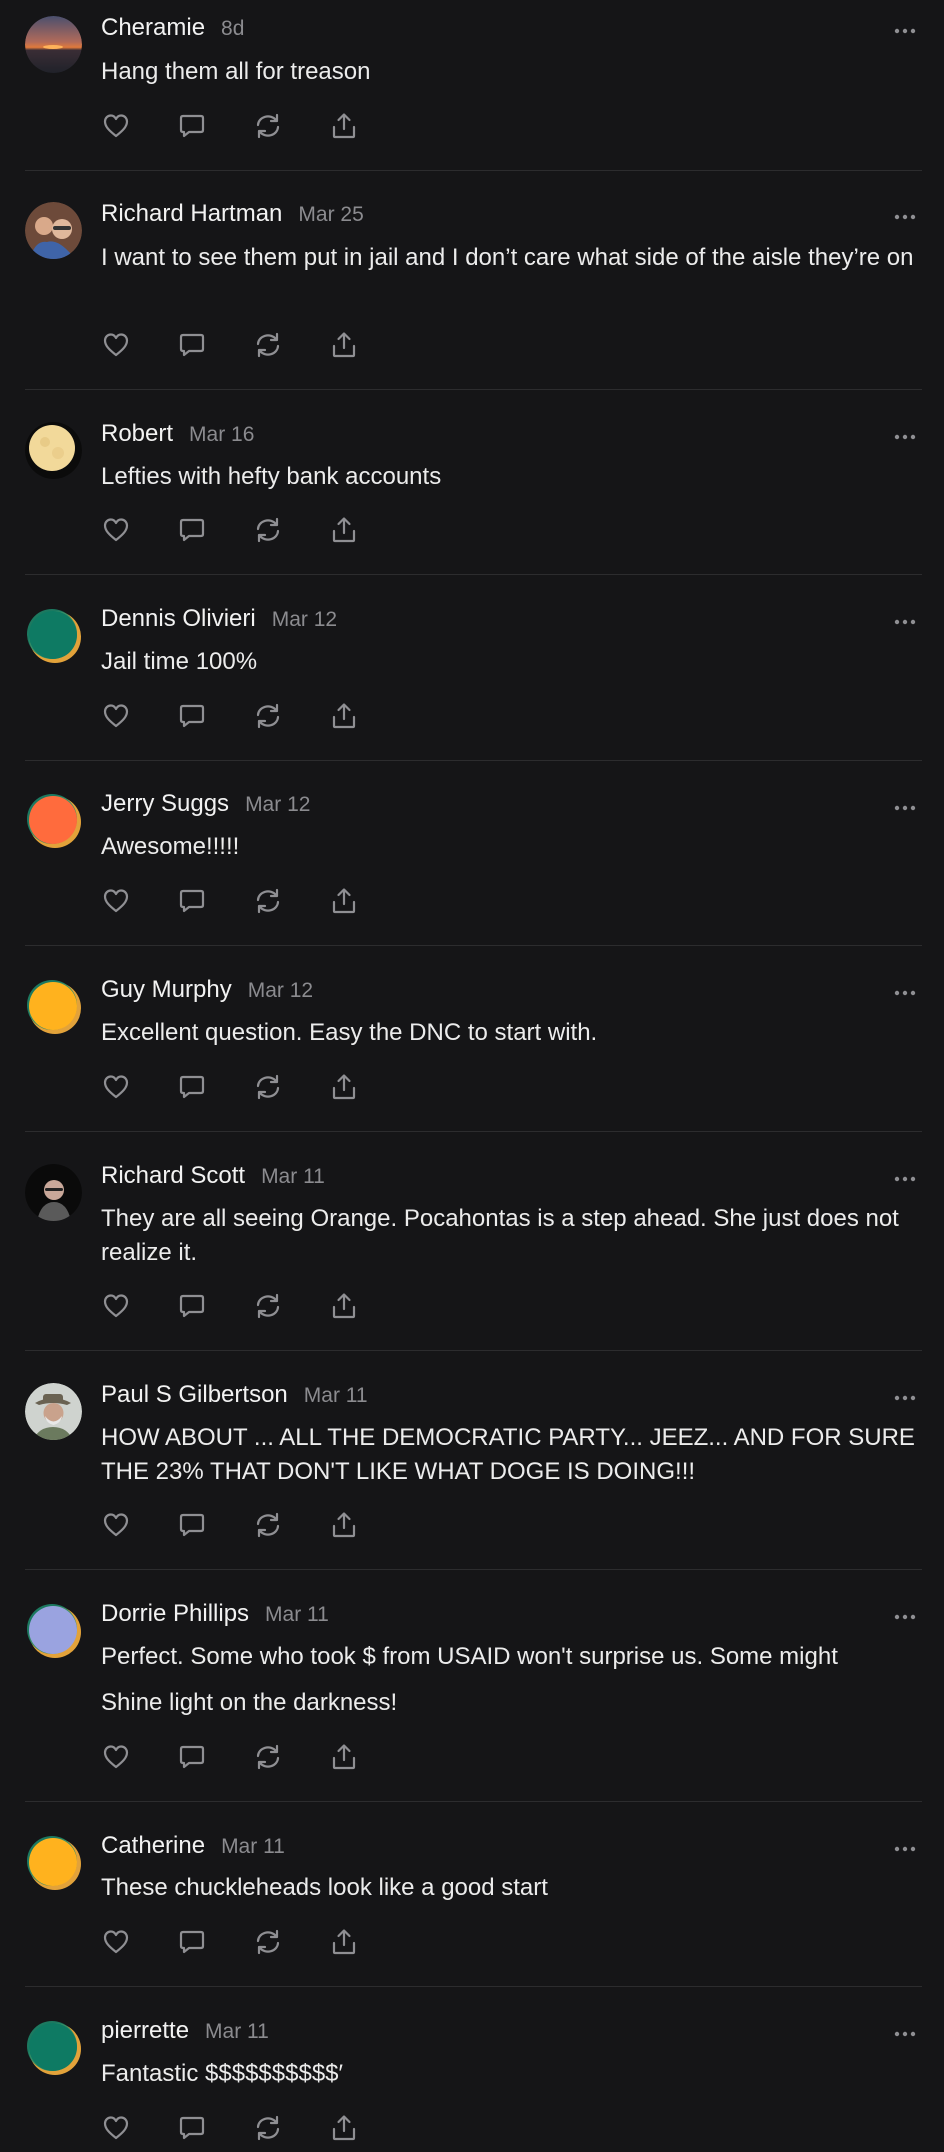 The height and width of the screenshot is (2152, 944). I want to click on author-name: Guy Murphy, so click(166, 990).